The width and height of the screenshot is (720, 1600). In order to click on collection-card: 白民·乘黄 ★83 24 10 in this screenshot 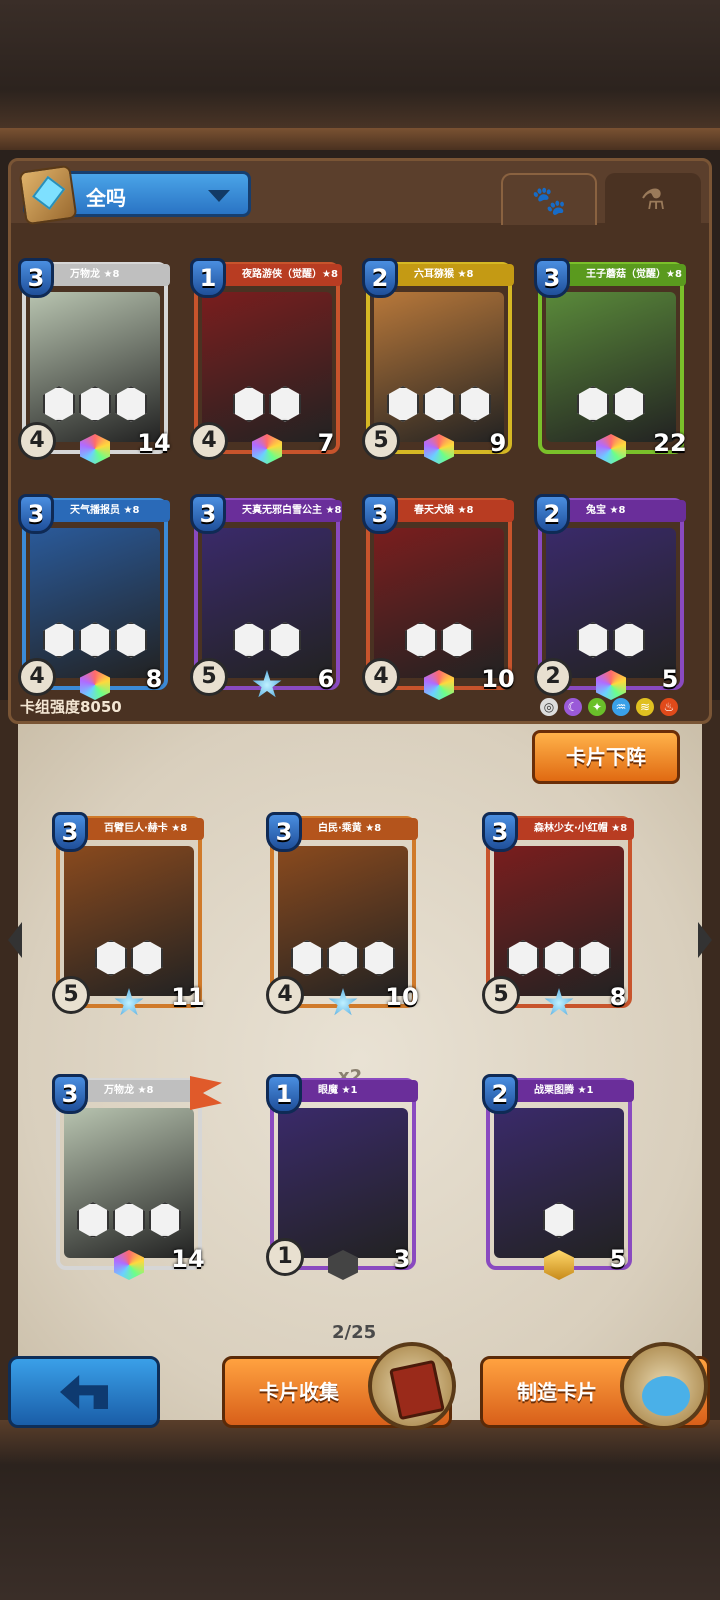, I will do `click(342, 914)`.